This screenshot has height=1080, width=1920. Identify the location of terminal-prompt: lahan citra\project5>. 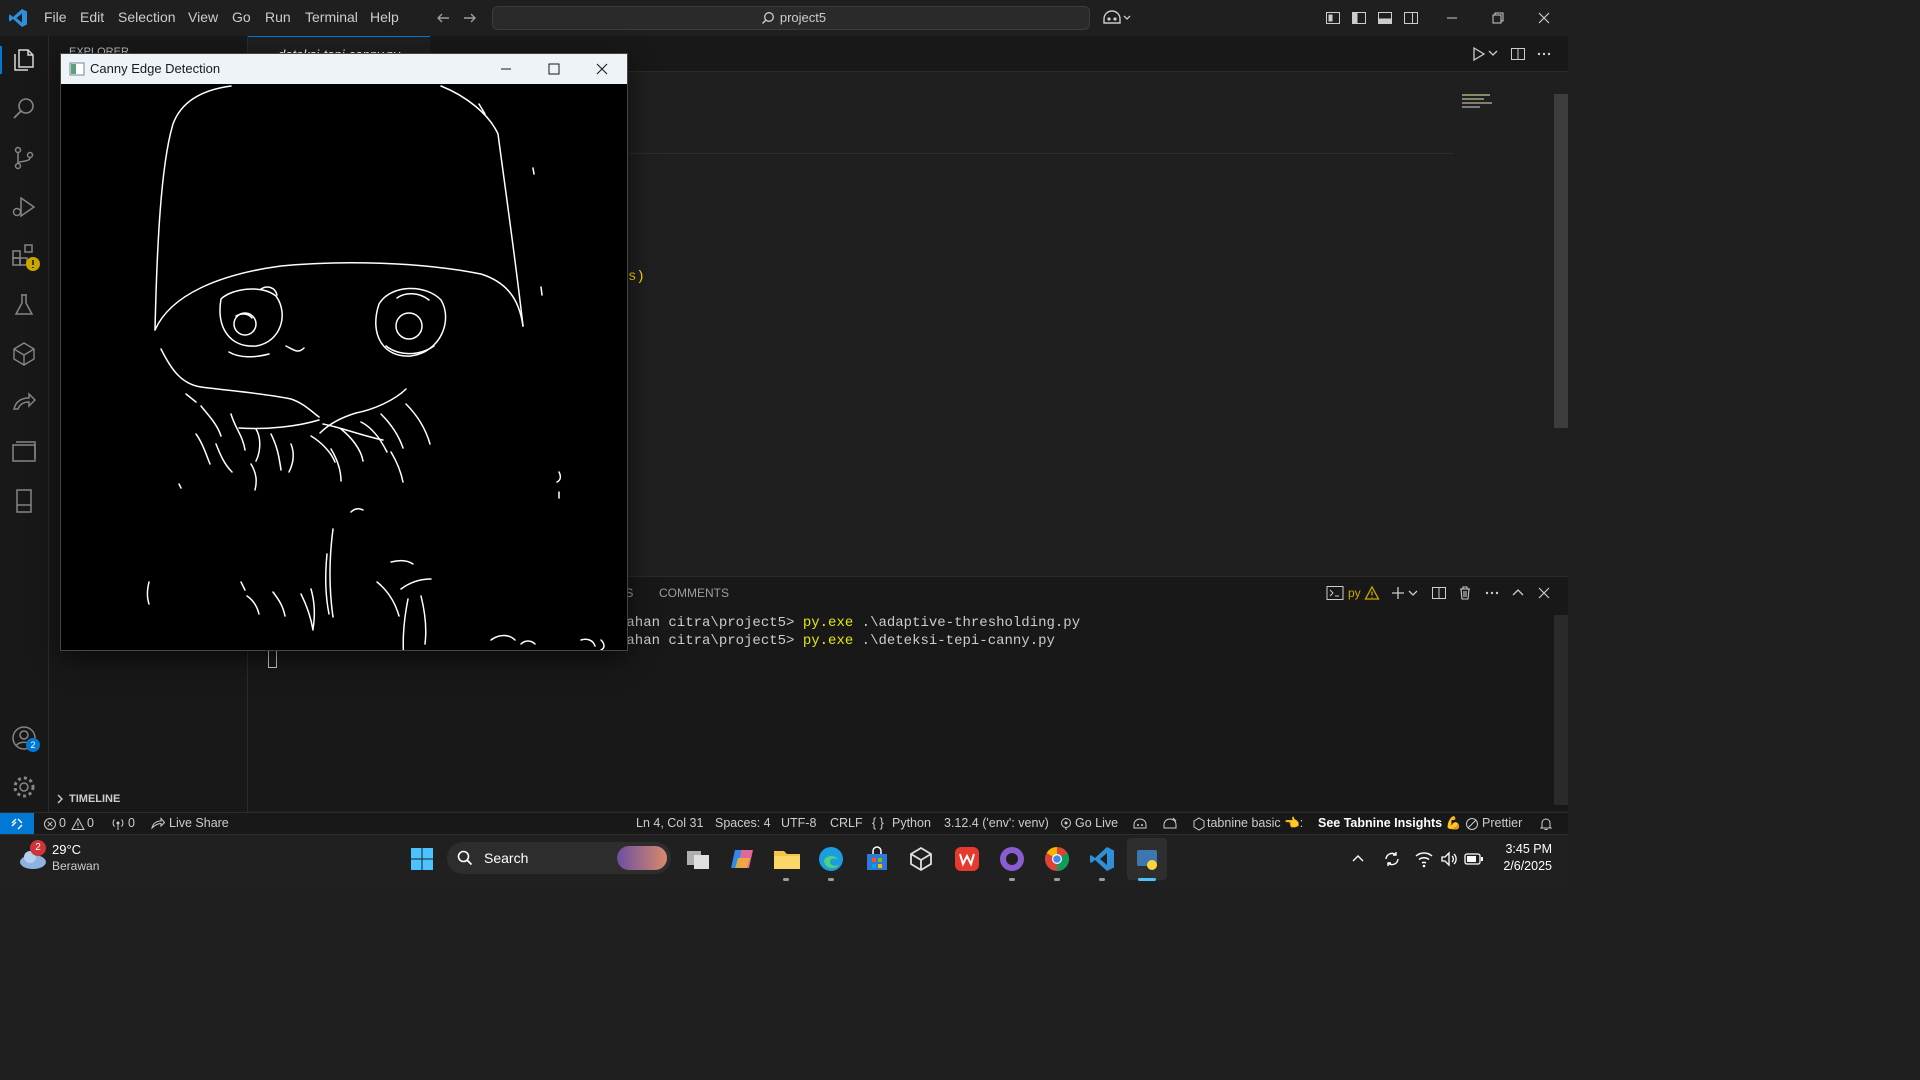
(710, 641).